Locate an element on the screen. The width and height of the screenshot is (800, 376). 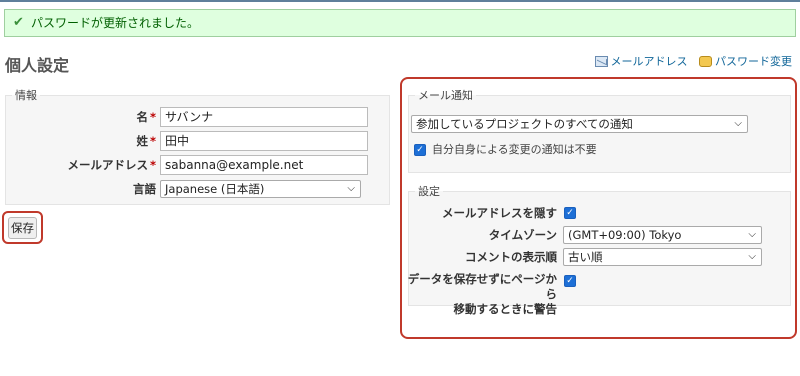
email-addresses-link: メールアドレス is located at coordinates (641, 61).